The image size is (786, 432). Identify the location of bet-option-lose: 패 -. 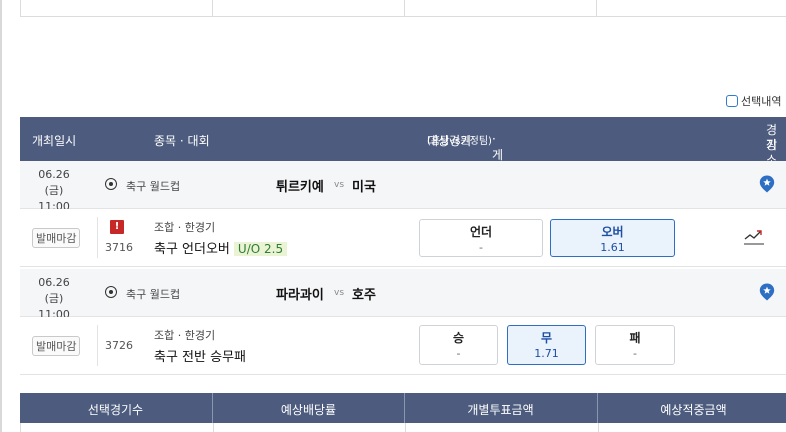
(635, 345).